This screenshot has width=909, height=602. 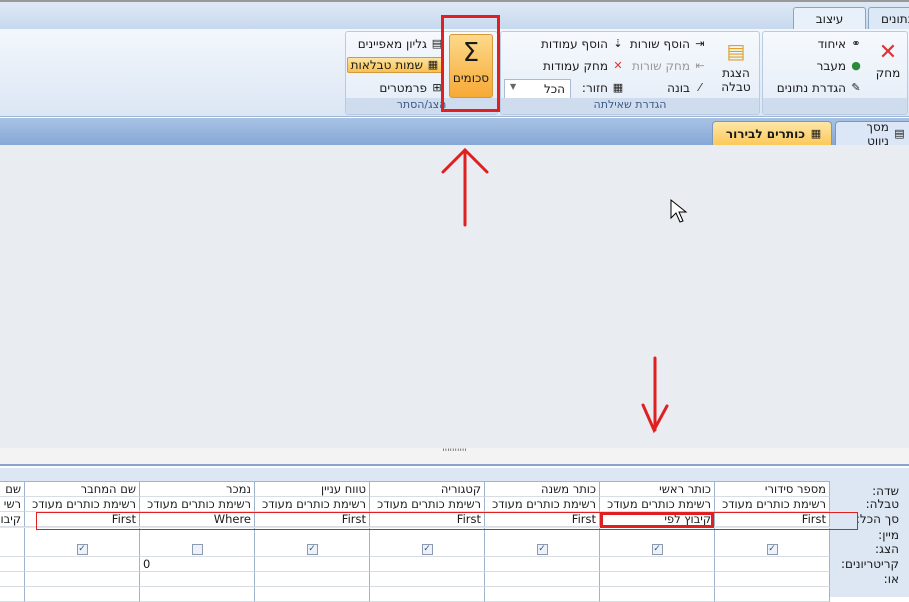 I want to click on arrow-down-annotation, so click(x=655, y=395).